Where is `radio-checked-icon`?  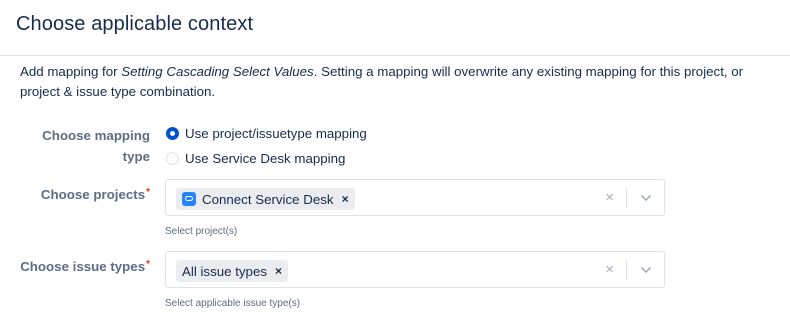
radio-checked-icon is located at coordinates (172, 133).